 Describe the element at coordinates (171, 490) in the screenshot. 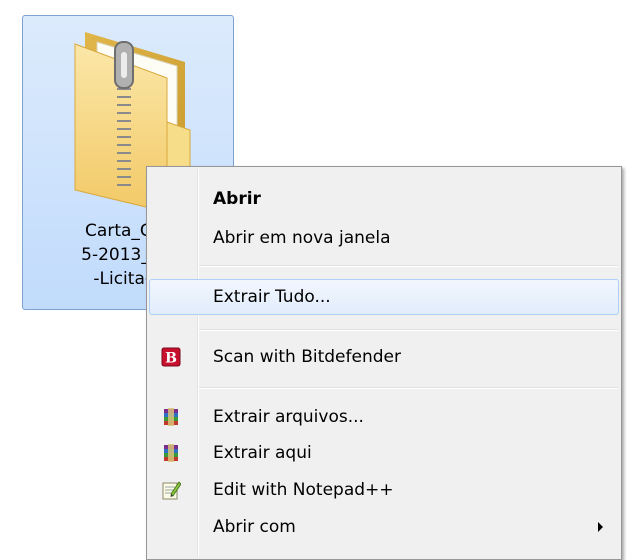

I see `notepad-plus-plus-icon` at that location.